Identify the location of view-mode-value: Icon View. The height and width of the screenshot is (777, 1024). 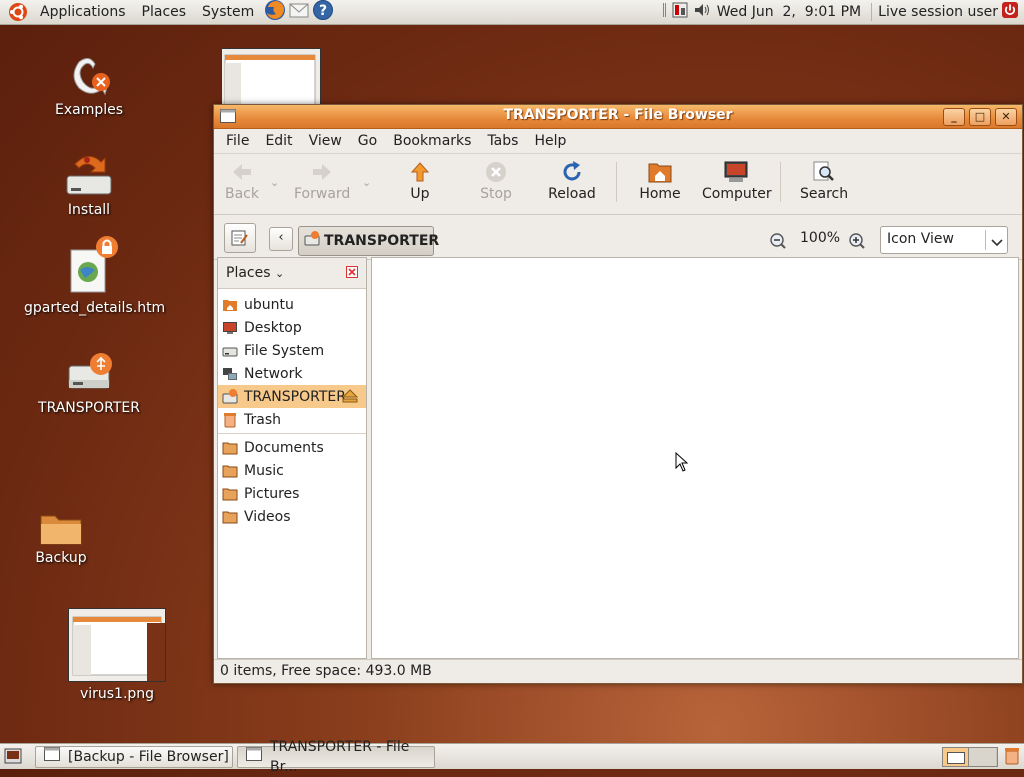
(920, 239).